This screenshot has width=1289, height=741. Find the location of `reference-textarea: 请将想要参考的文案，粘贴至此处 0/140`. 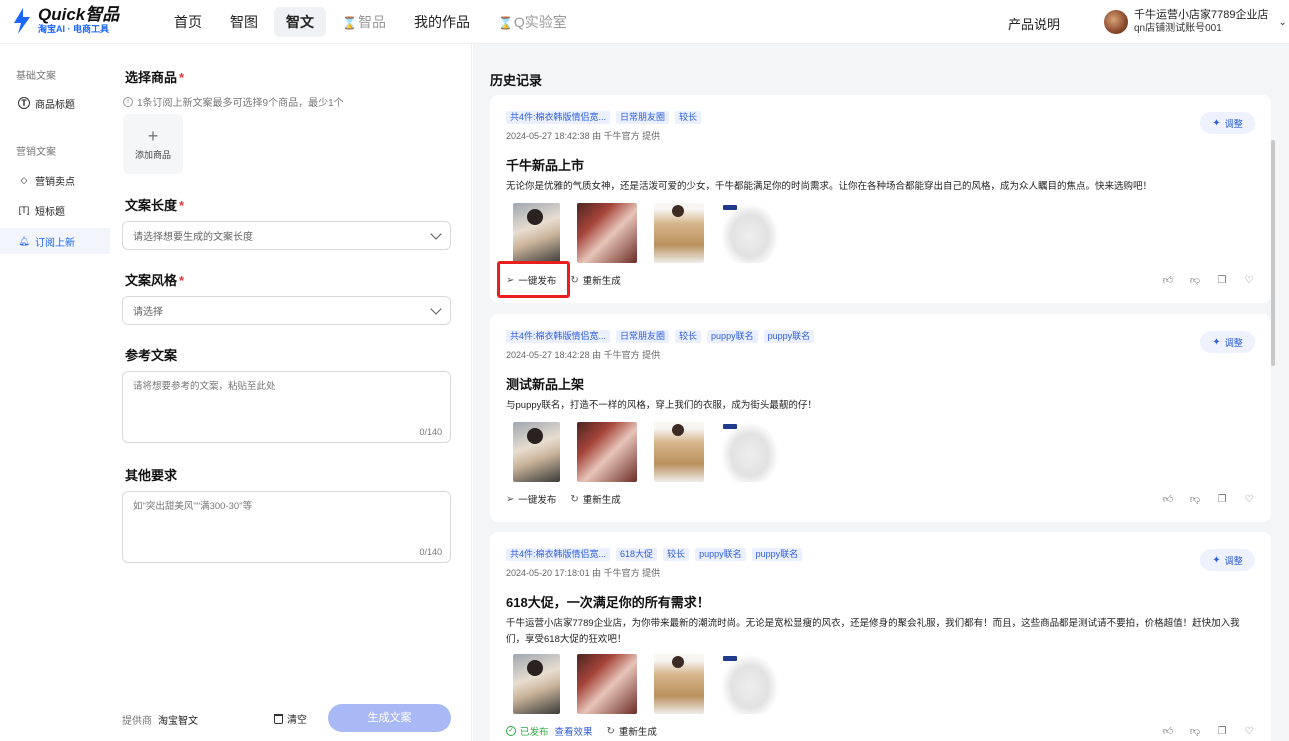

reference-textarea: 请将想要参考的文案，粘贴至此处 0/140 is located at coordinates (286, 407).